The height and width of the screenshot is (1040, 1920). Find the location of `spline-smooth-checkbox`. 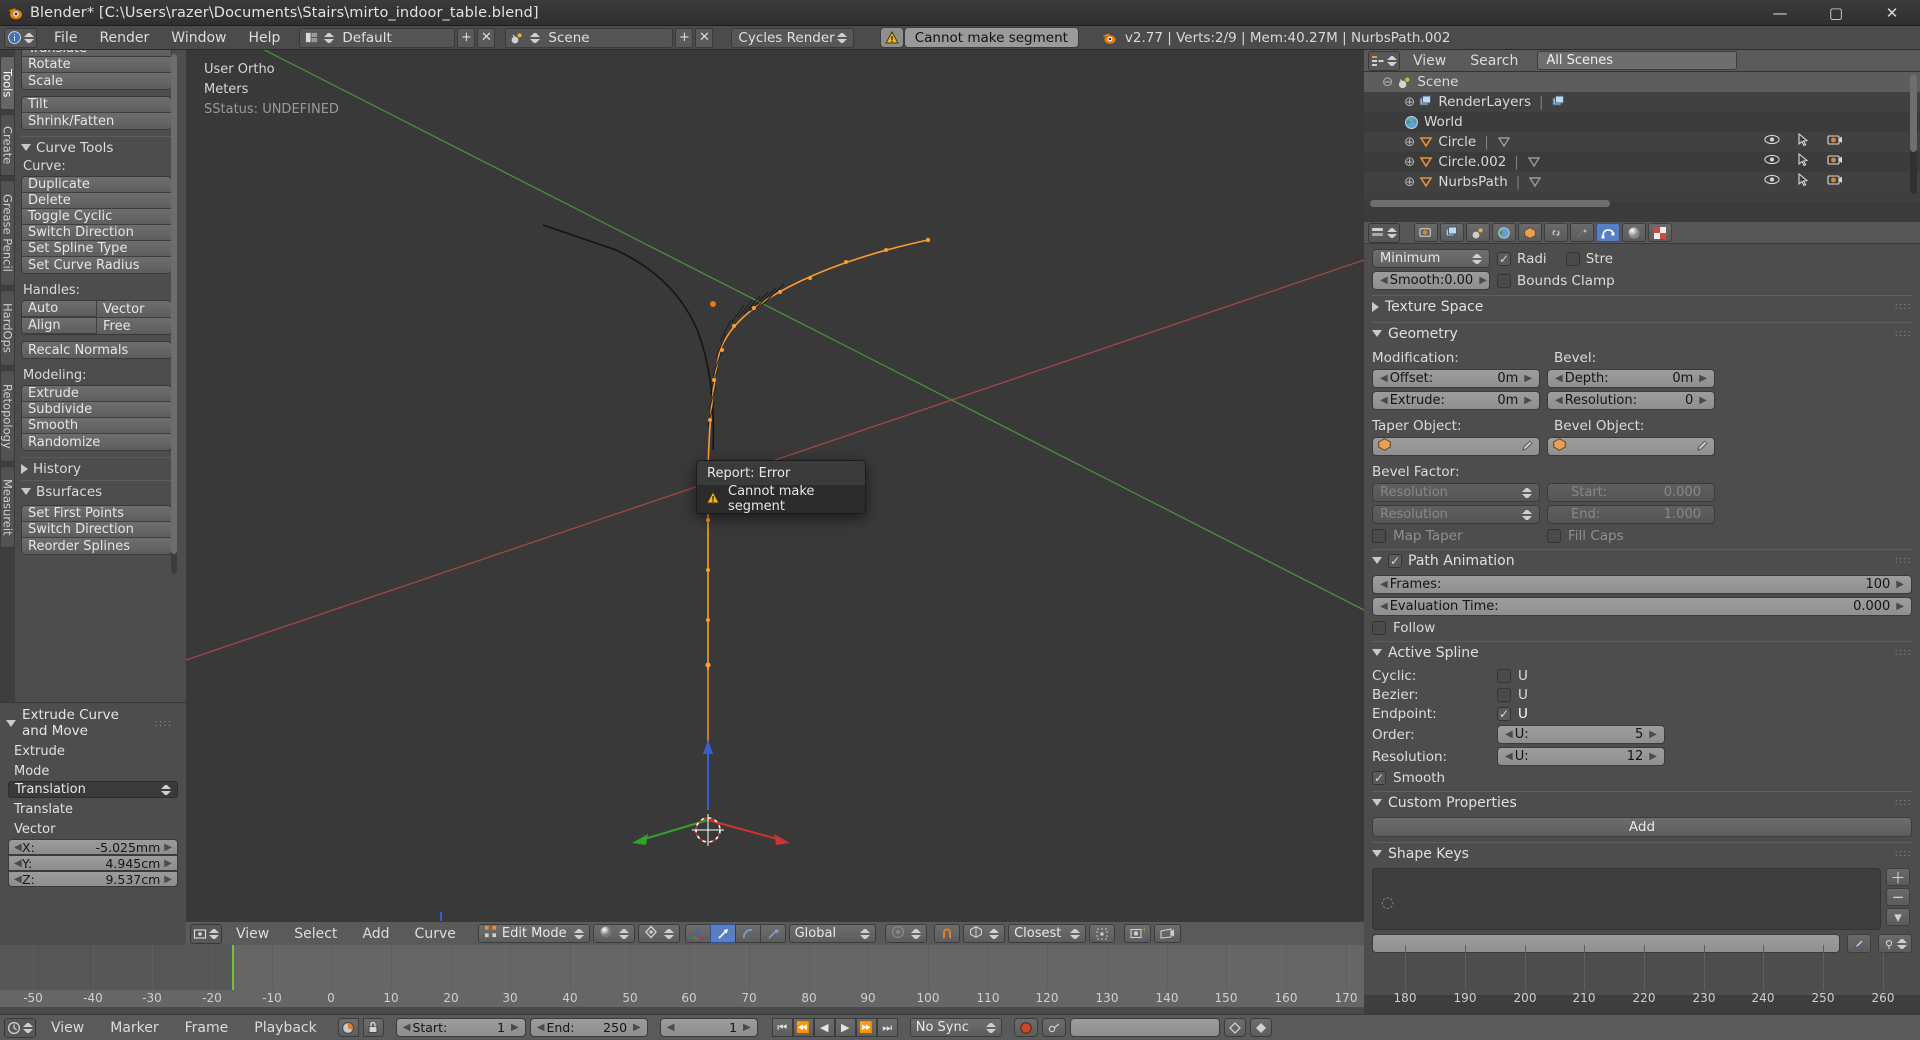

spline-smooth-checkbox is located at coordinates (1379, 778).